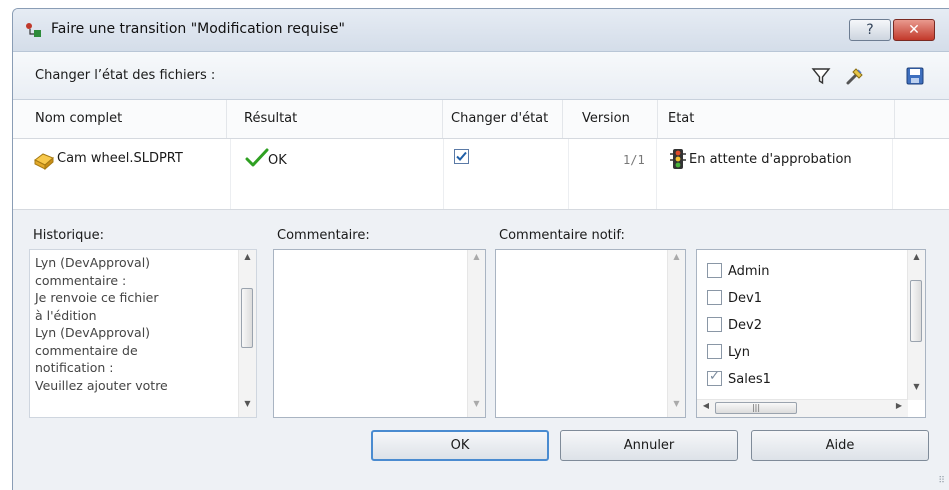  What do you see at coordinates (706, 405) in the screenshot?
I see `scroll-left-icon: ◀` at bounding box center [706, 405].